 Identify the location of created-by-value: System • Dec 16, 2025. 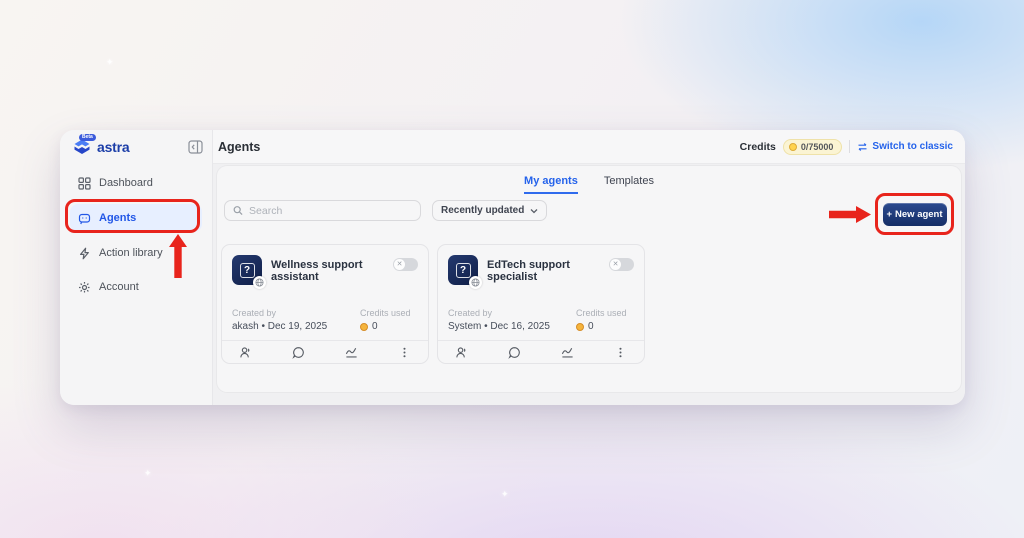
(499, 326).